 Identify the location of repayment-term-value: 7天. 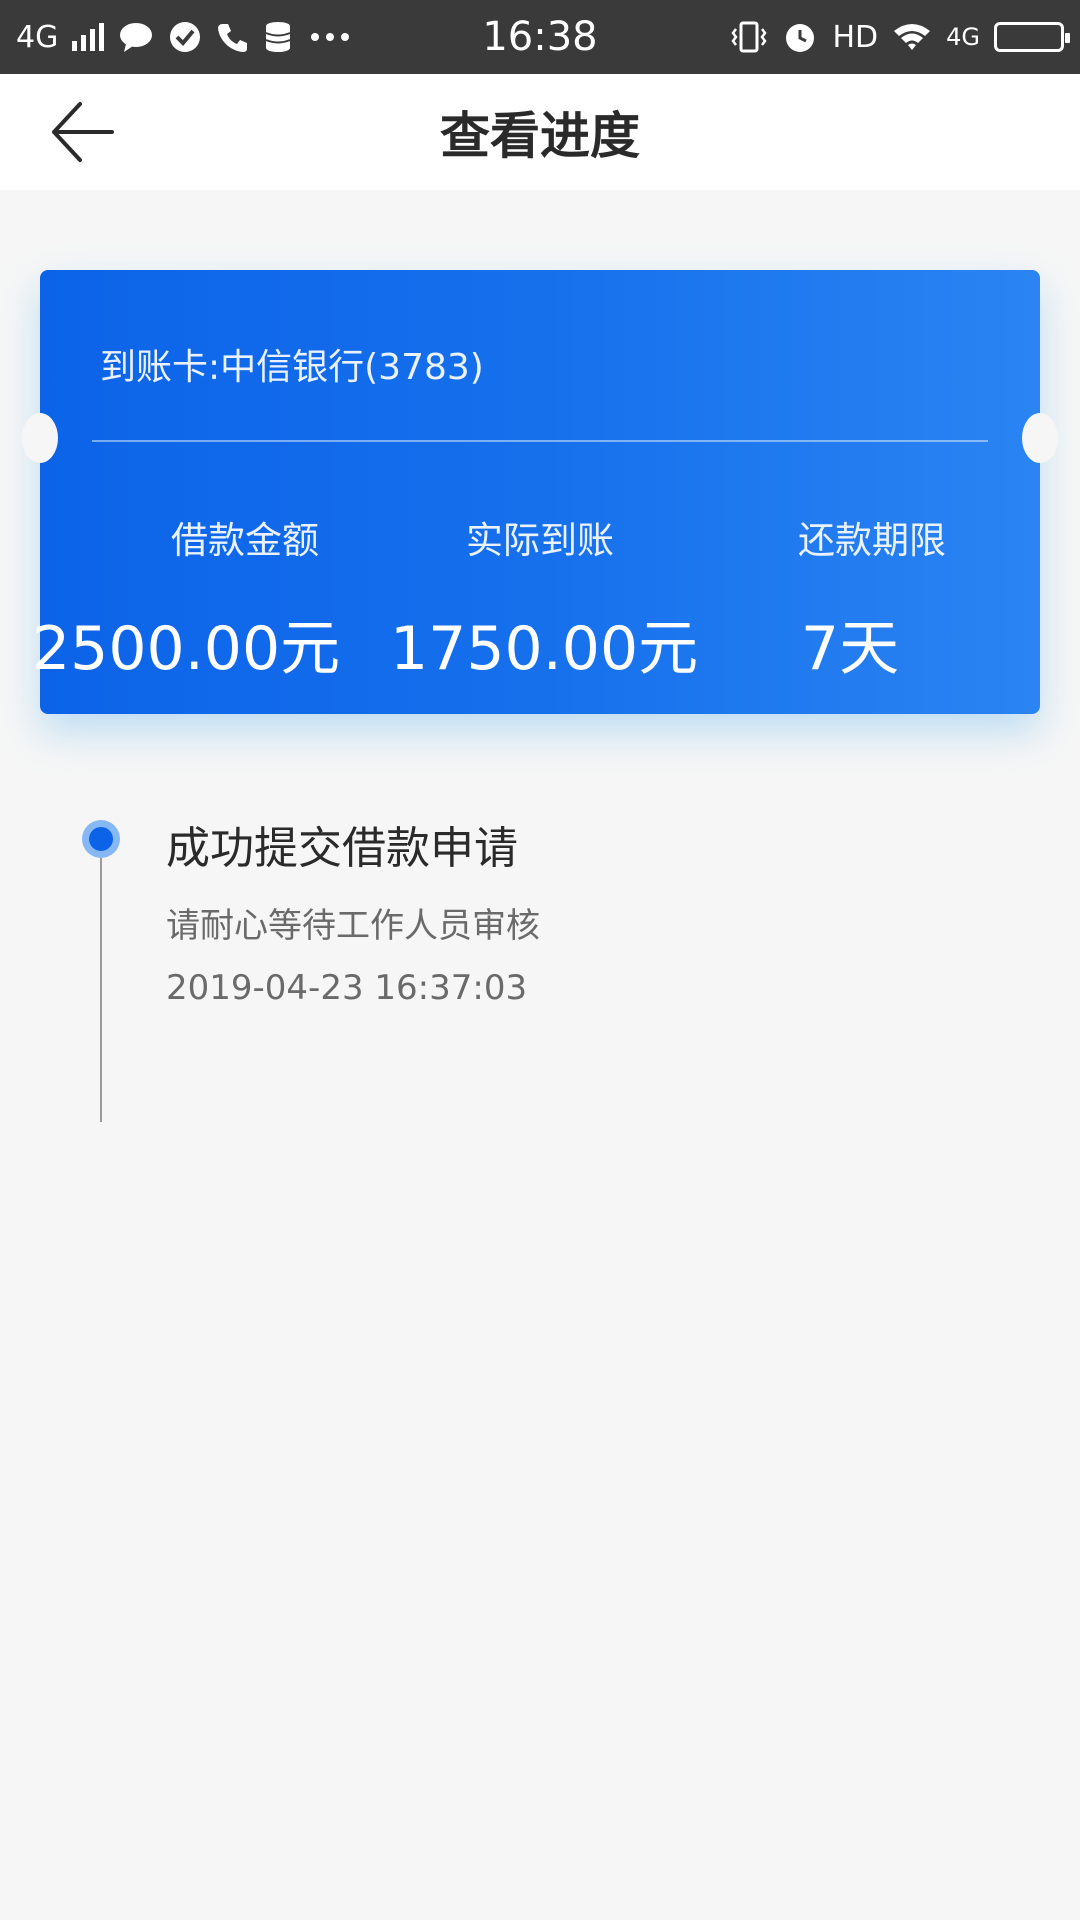
(850, 649).